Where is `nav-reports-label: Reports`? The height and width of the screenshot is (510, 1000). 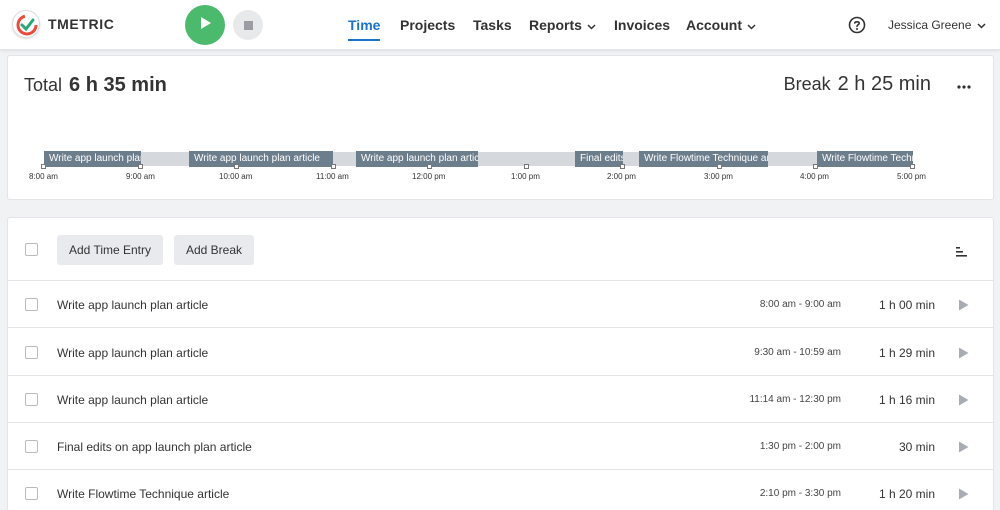
nav-reports-label: Reports is located at coordinates (555, 25).